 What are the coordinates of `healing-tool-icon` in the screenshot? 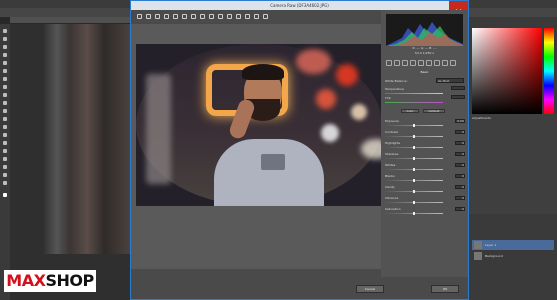 It's located at (5, 79).